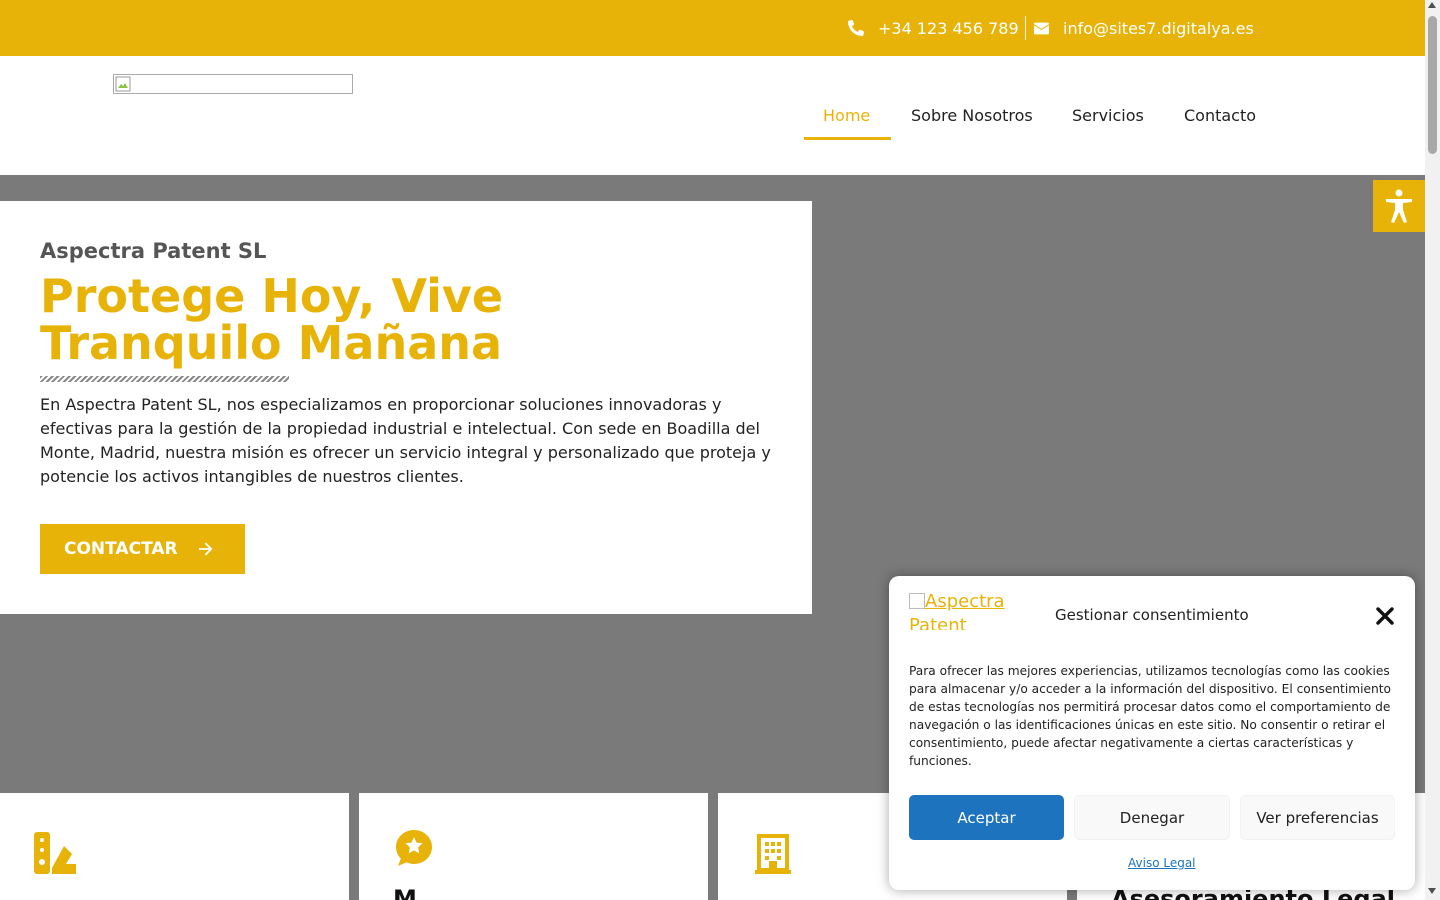  I want to click on accessibility-button, so click(1399, 206).